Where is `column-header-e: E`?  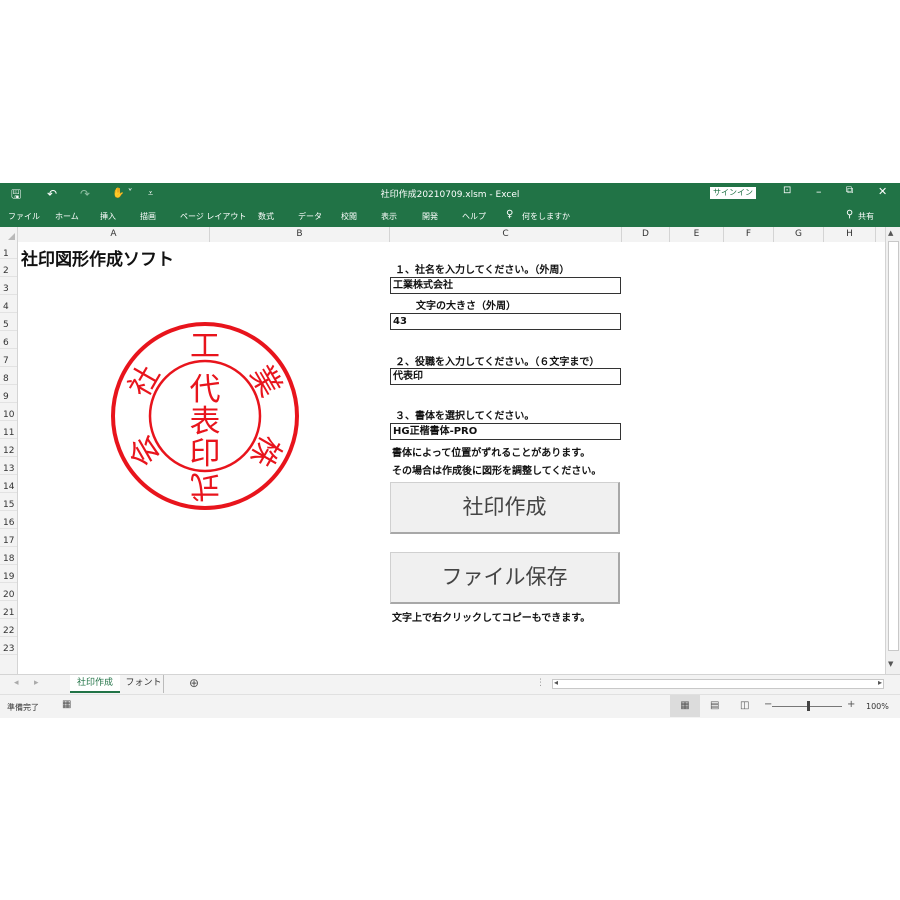
column-header-e: E is located at coordinates (697, 234).